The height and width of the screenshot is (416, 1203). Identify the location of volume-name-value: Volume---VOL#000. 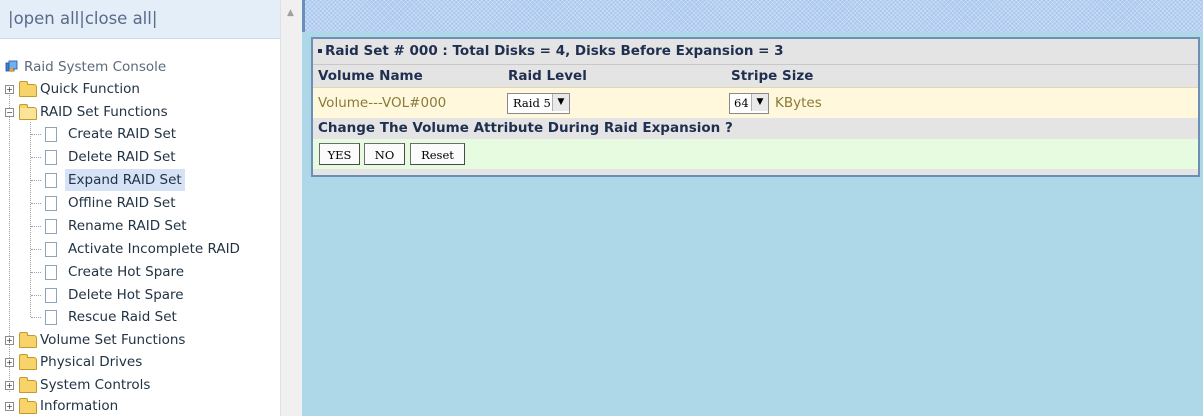
(382, 103).